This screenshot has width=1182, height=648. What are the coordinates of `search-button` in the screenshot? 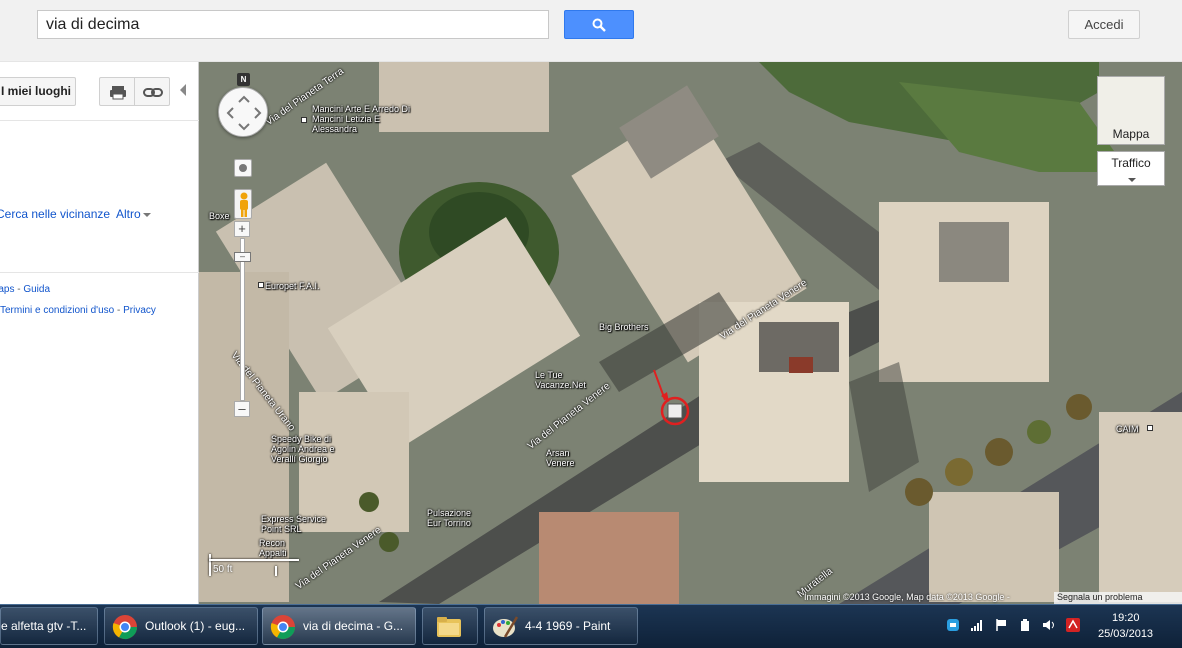 It's located at (599, 24).